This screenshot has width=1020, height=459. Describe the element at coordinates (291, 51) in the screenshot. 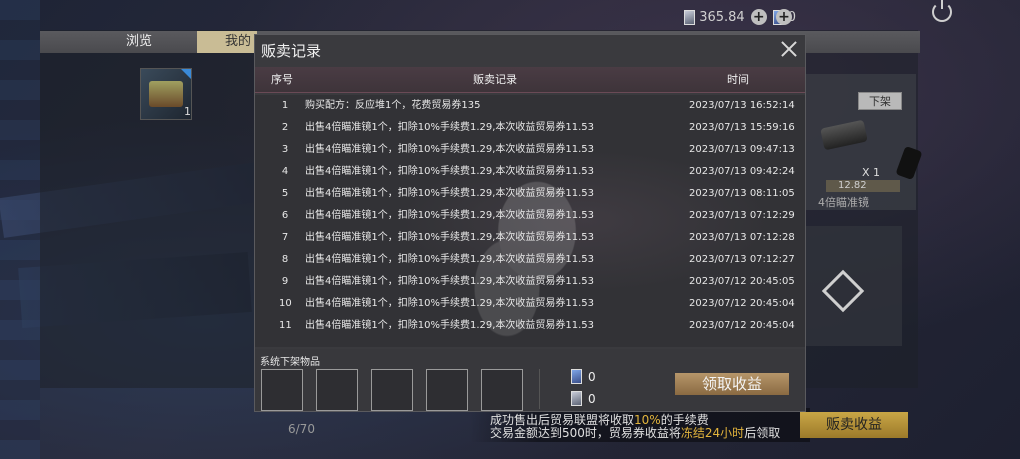

I see `dialog-title: 贩卖记录` at that location.